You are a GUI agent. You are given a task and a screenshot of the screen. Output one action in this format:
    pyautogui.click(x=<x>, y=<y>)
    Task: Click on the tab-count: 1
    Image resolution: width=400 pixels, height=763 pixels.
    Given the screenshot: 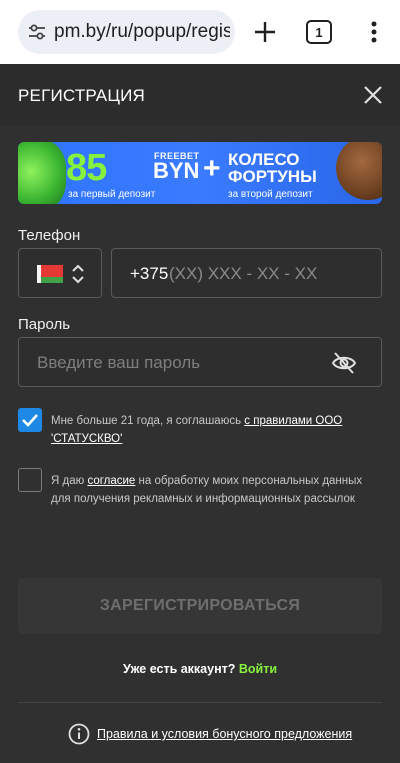 What is the action you would take?
    pyautogui.click(x=319, y=32)
    